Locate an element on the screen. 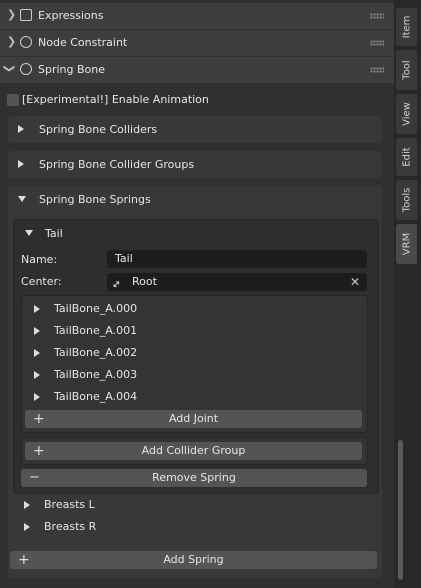  spring-bone-header: ❯ Spring Bone is located at coordinates (197, 70).